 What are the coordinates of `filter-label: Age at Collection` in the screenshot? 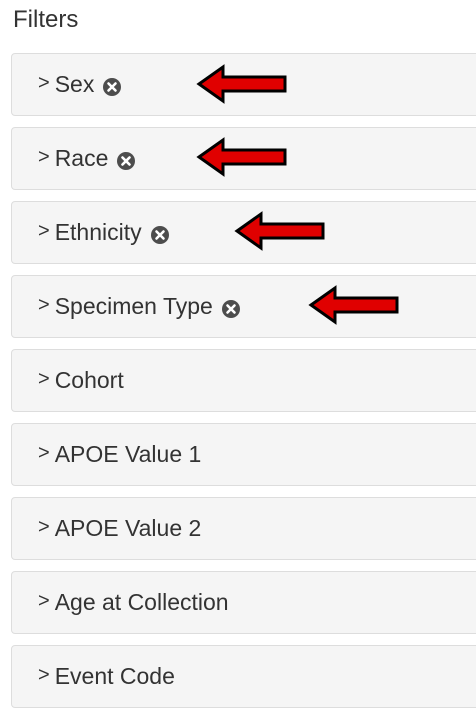 It's located at (141, 602).